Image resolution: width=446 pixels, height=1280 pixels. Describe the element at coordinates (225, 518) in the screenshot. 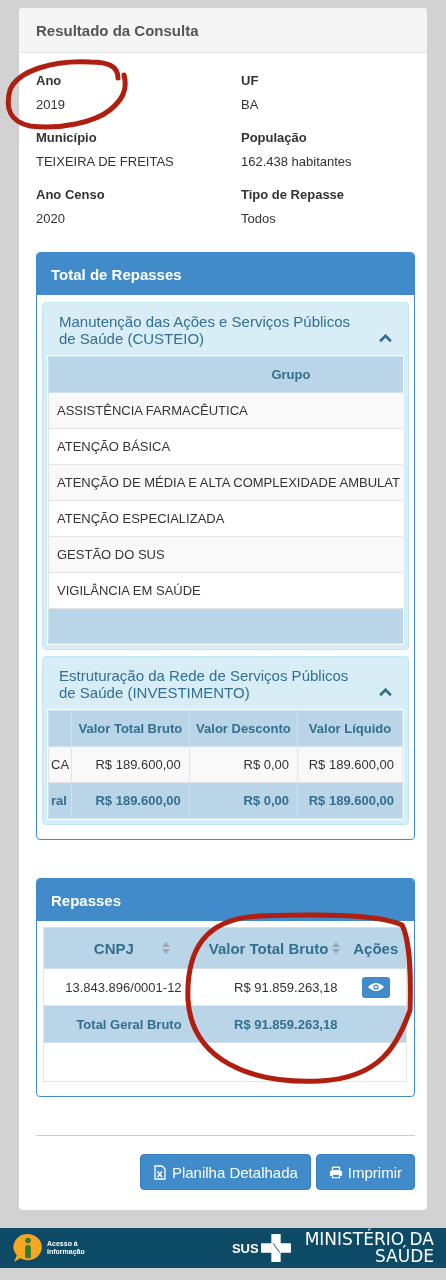

I see `table-cell: ATENÇÃO ESPECIALIZADA` at that location.